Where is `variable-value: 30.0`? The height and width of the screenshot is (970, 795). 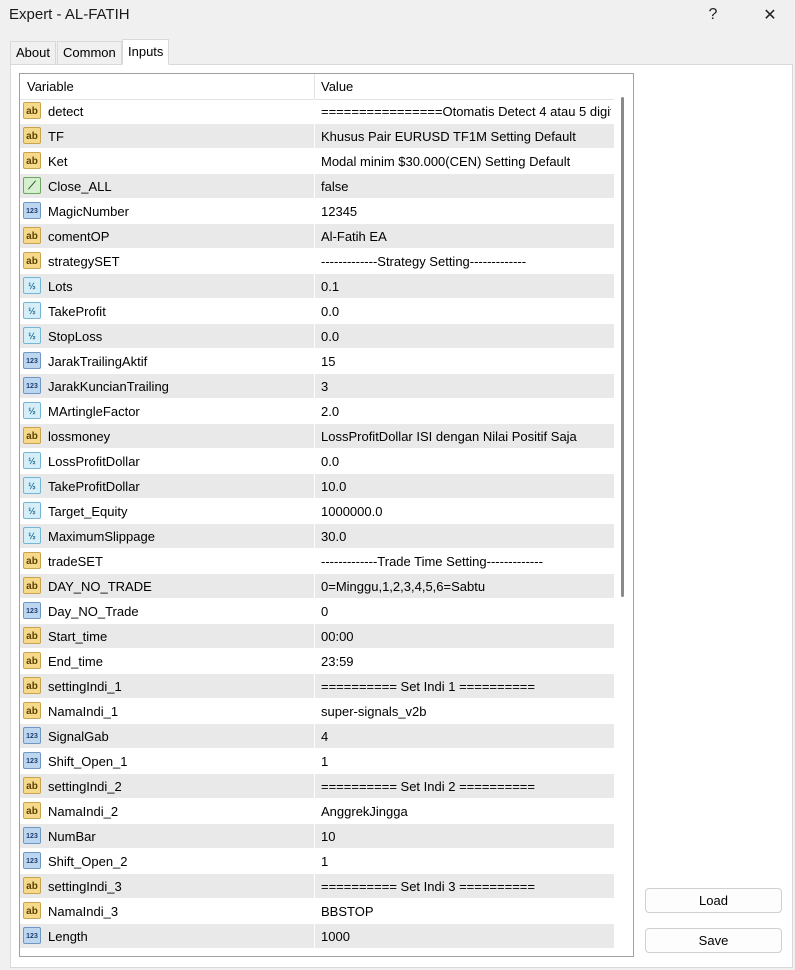 variable-value: 30.0 is located at coordinates (466, 536).